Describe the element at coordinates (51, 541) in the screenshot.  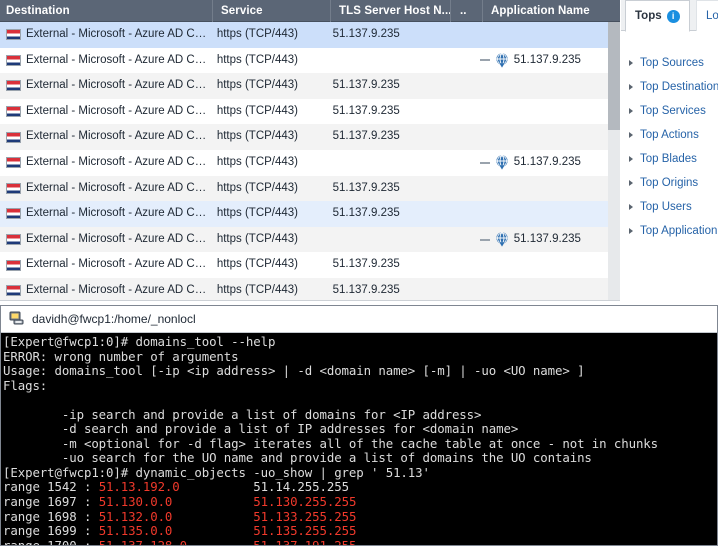
I see `terminal-text: range 1700 :` at that location.